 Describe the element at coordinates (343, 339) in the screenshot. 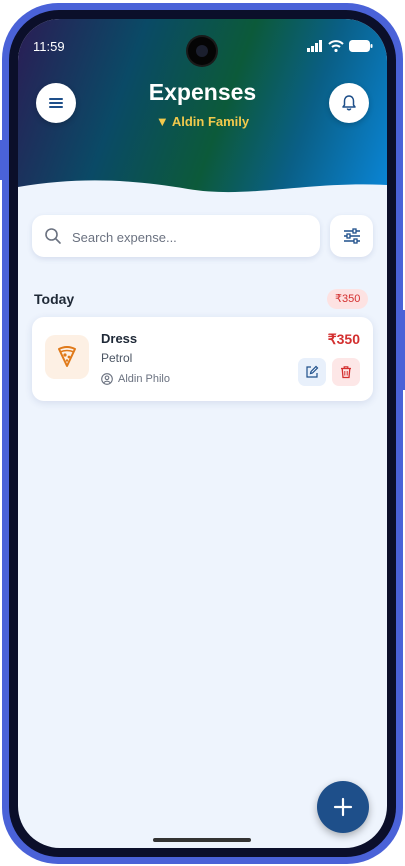

I see `expense-amount: ₹350` at that location.